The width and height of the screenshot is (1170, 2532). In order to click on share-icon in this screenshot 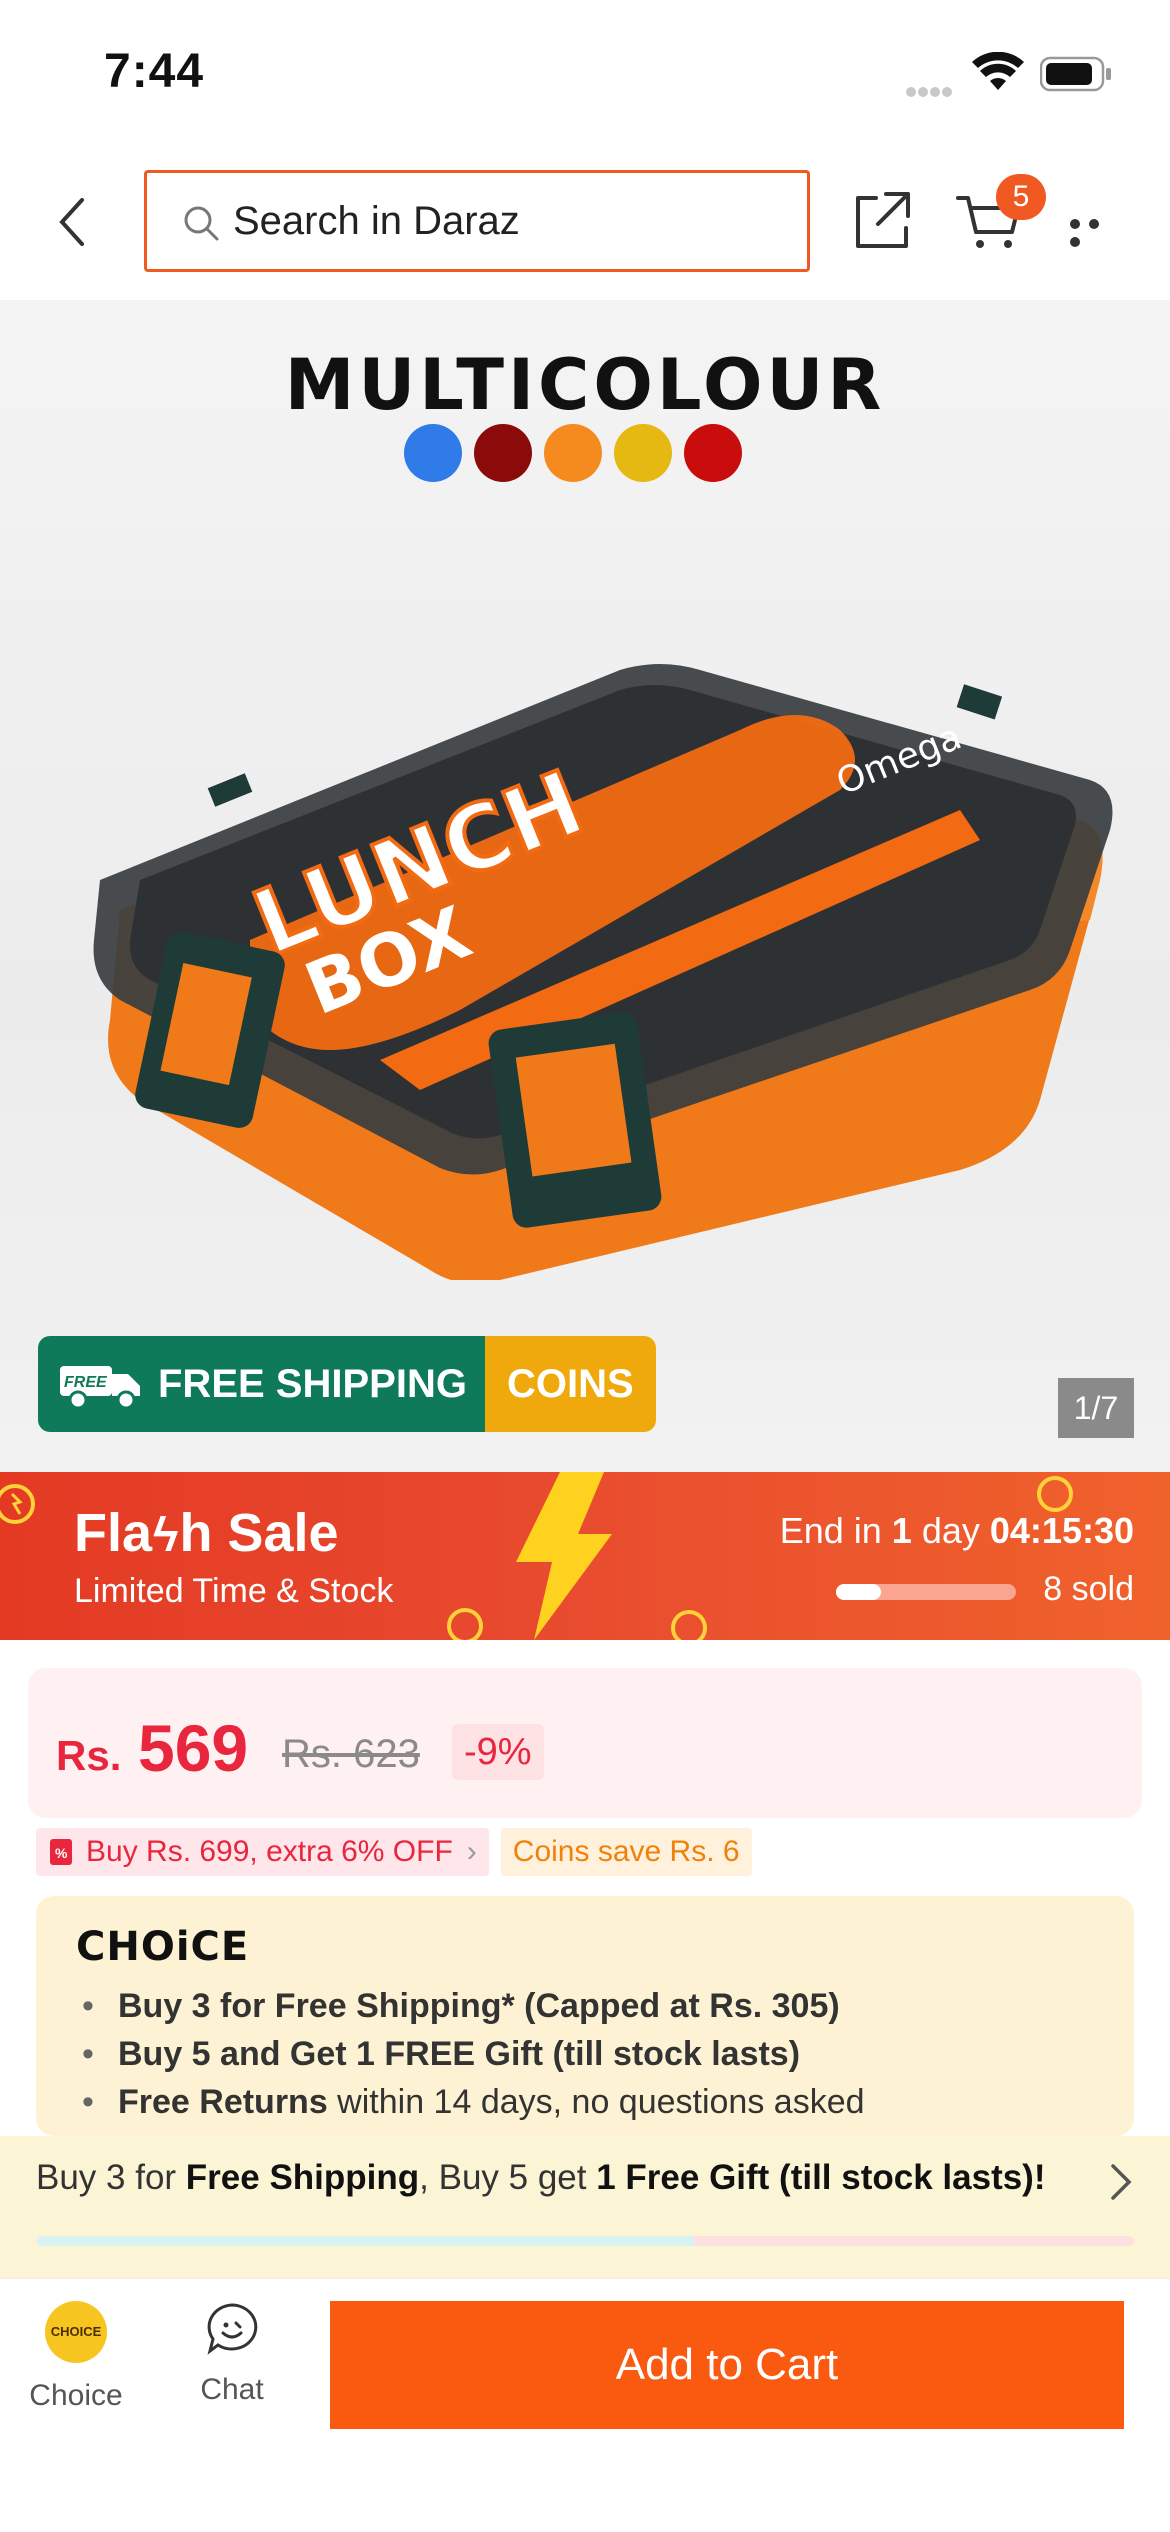, I will do `click(882, 220)`.